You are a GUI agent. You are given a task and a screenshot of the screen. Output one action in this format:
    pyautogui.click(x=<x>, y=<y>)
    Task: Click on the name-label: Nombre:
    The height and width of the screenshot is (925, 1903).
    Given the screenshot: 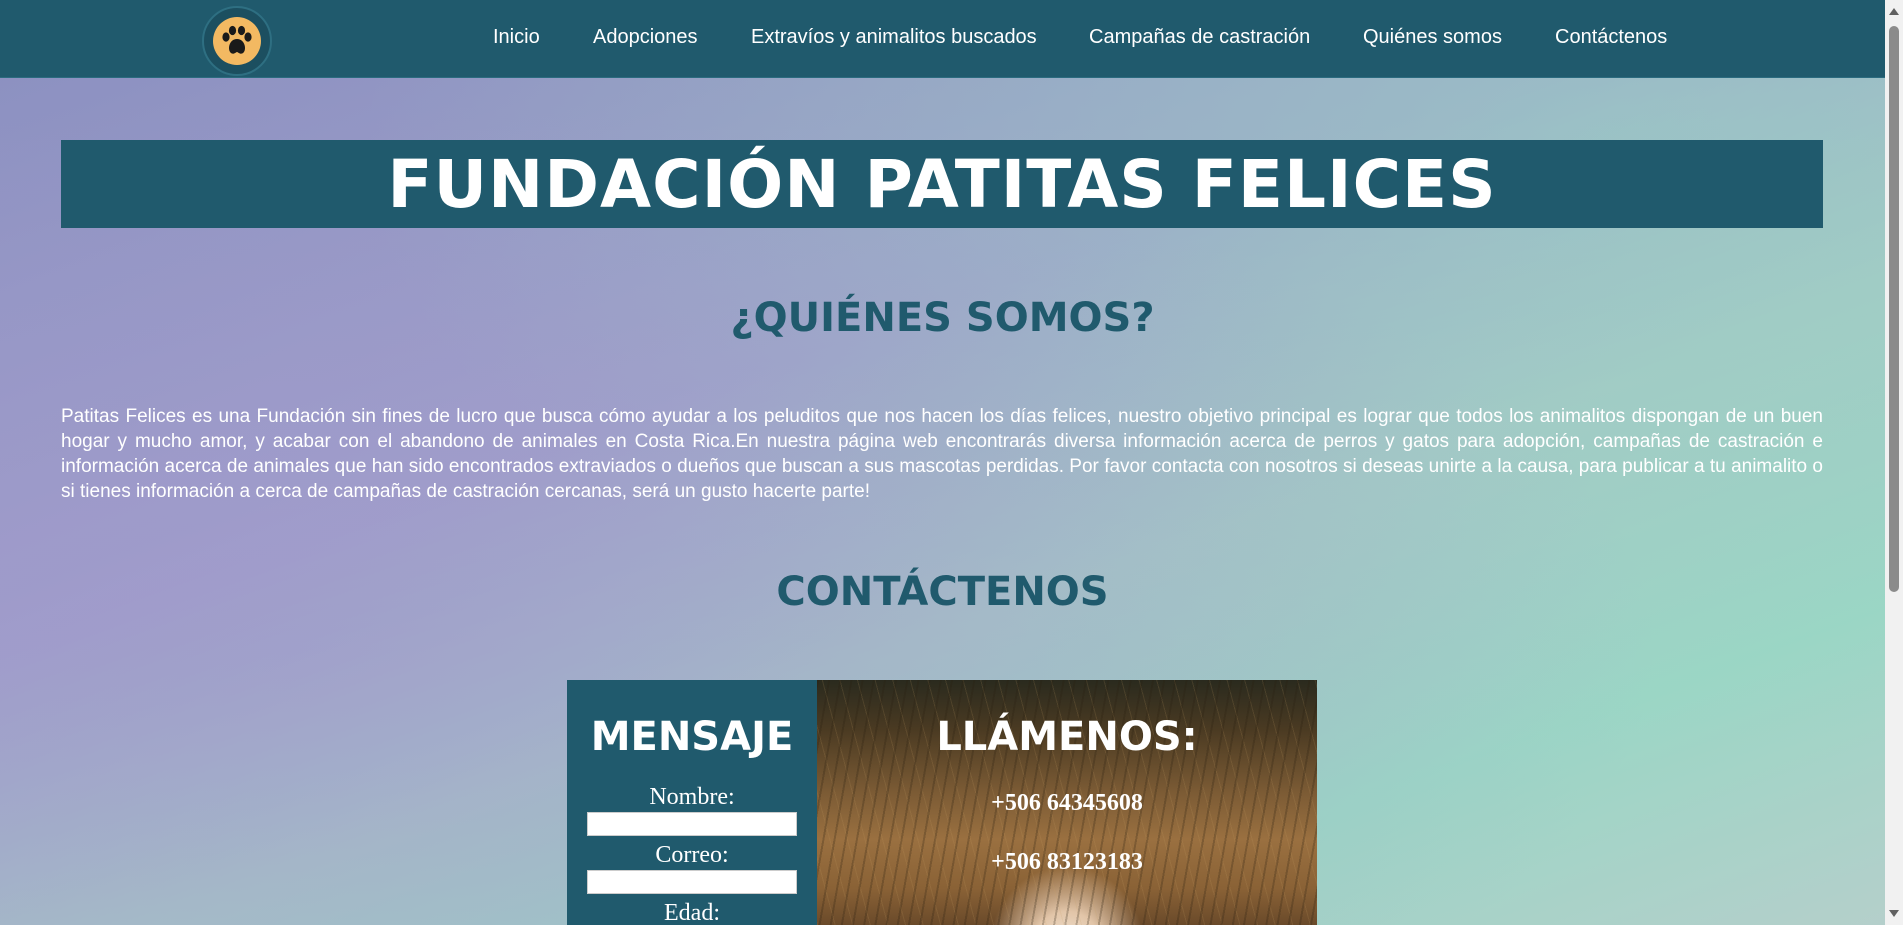 What is the action you would take?
    pyautogui.click(x=692, y=797)
    